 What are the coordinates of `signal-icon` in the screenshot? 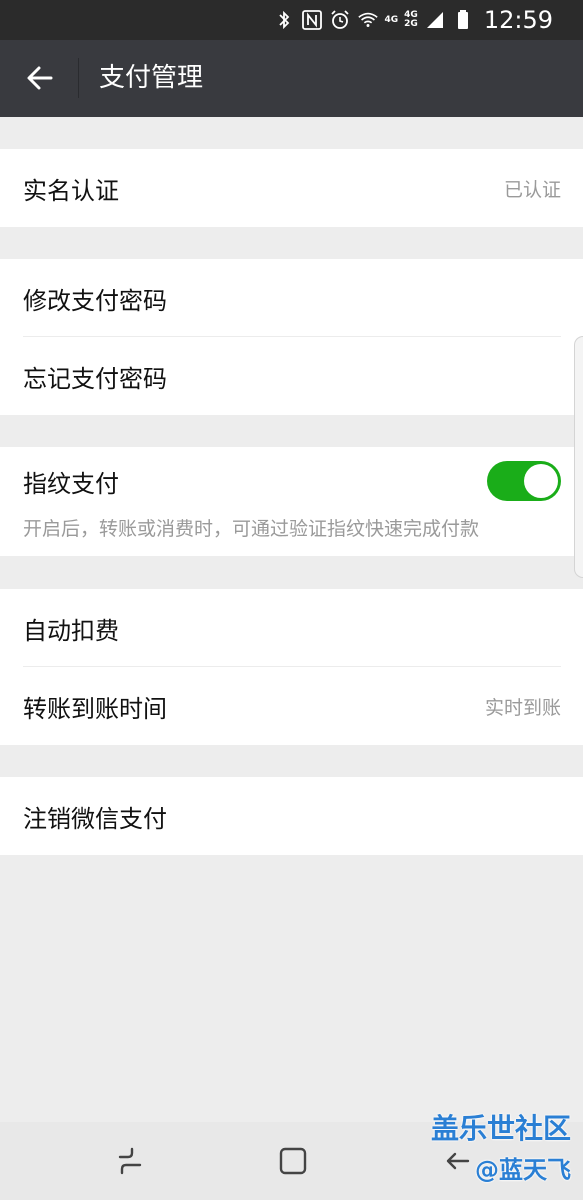 It's located at (434, 20).